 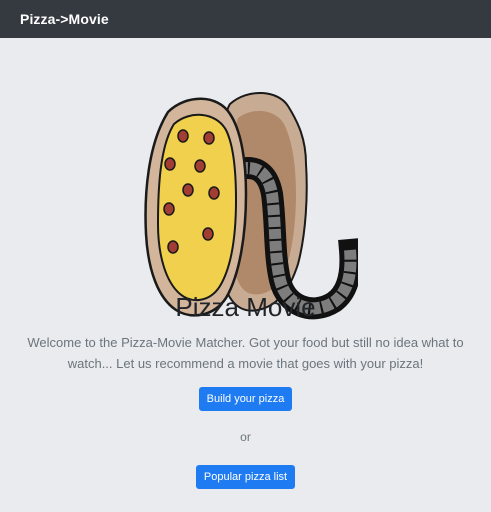 What do you see at coordinates (245, 437) in the screenshot?
I see `or-separator: or` at bounding box center [245, 437].